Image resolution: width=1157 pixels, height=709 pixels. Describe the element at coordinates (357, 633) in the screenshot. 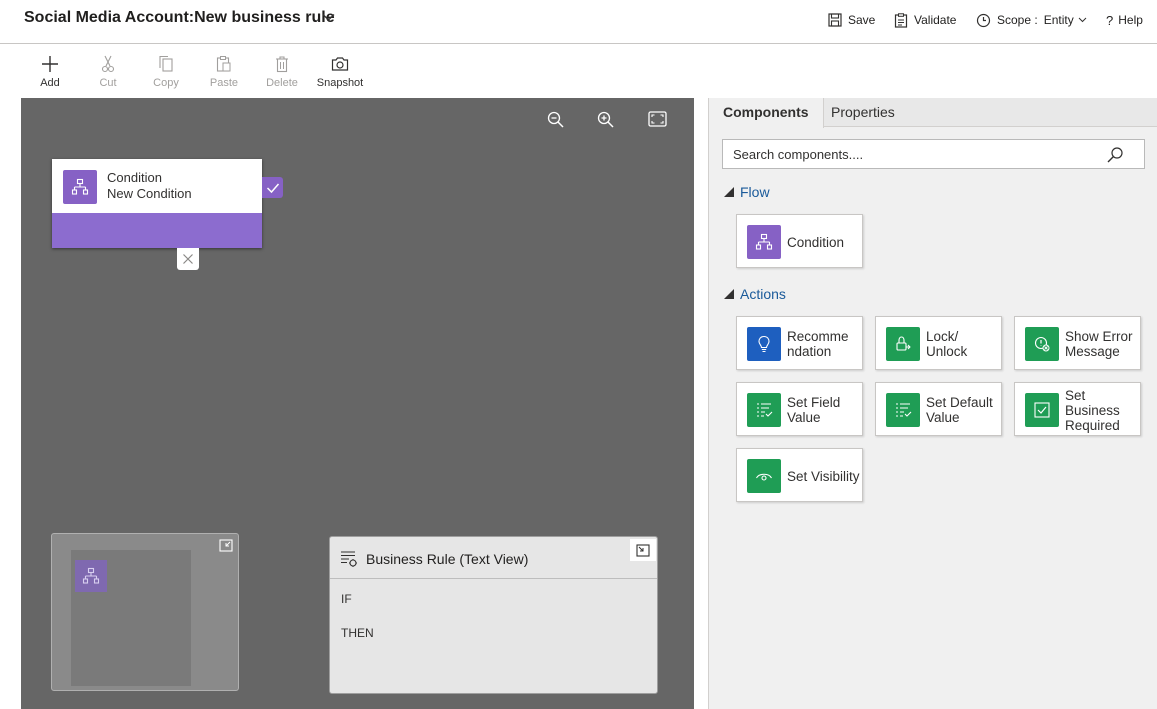

I see `then-label: THEN` at that location.